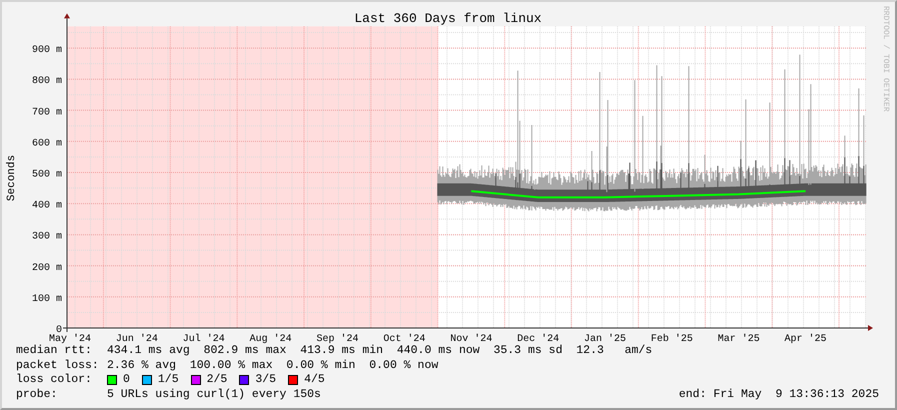 This screenshot has width=897, height=410. What do you see at coordinates (54, 351) in the screenshot?
I see `legend-label: median rtt:` at bounding box center [54, 351].